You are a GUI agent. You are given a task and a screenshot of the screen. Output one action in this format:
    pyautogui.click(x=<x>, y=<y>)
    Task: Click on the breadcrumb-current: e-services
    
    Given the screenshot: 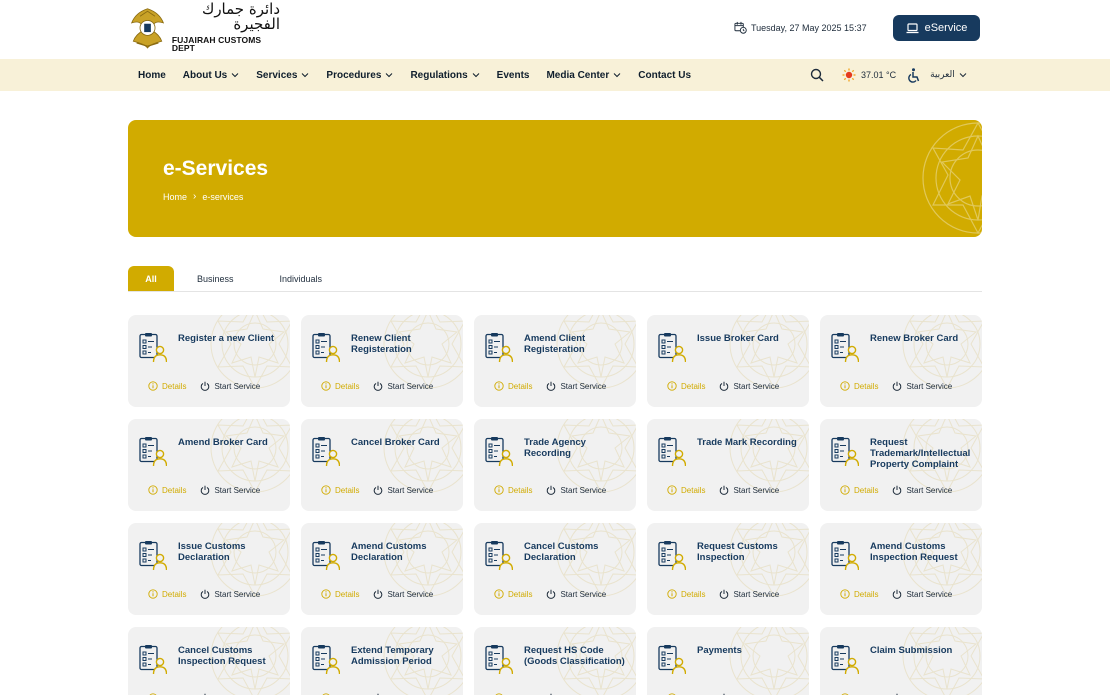 What is the action you would take?
    pyautogui.click(x=223, y=196)
    